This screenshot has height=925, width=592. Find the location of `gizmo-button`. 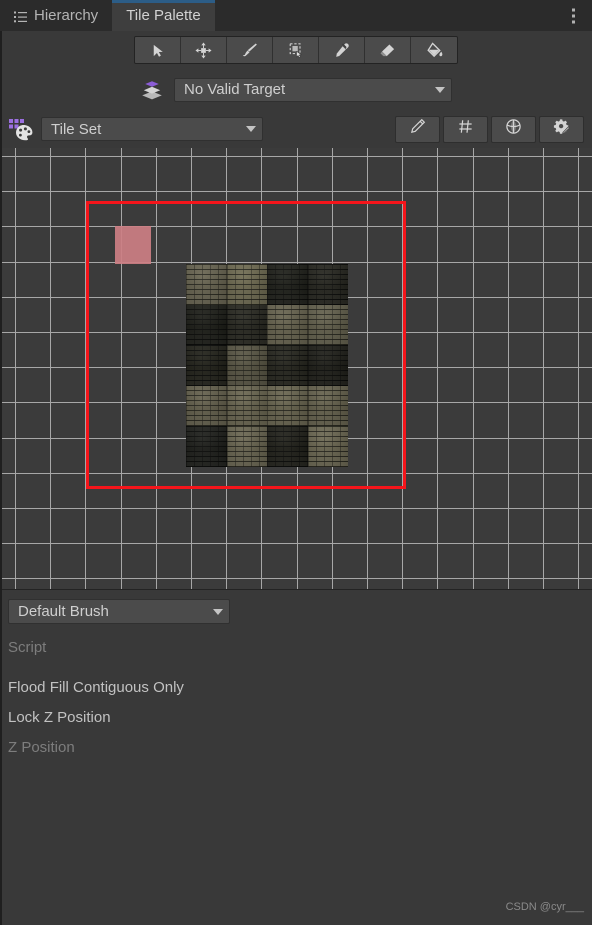

gizmo-button is located at coordinates (513, 129).